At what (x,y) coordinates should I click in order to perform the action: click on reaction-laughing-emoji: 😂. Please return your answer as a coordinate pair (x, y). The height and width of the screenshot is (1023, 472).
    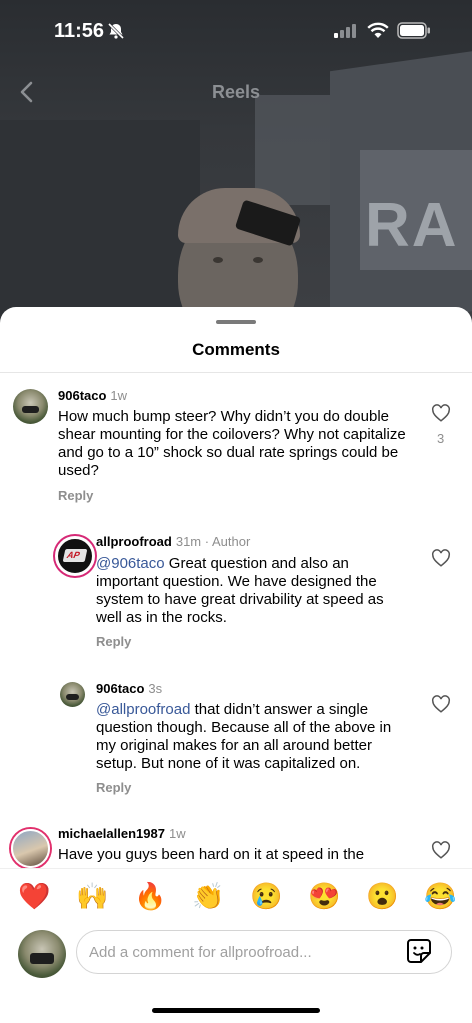
    Looking at the image, I should click on (440, 896).